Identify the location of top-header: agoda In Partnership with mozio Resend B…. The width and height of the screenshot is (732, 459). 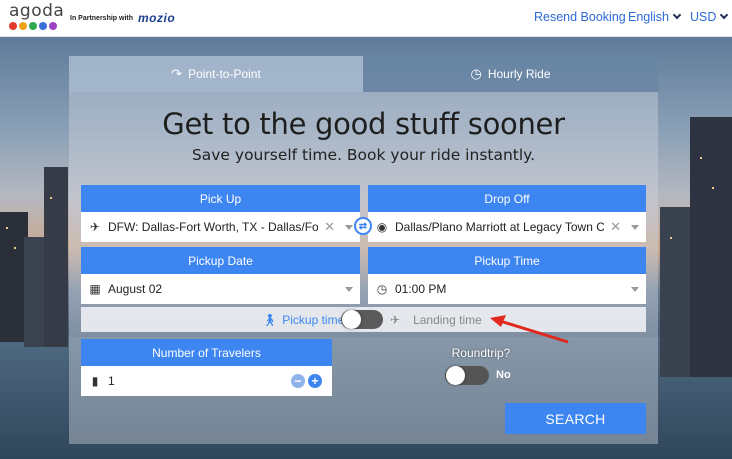
(366, 18).